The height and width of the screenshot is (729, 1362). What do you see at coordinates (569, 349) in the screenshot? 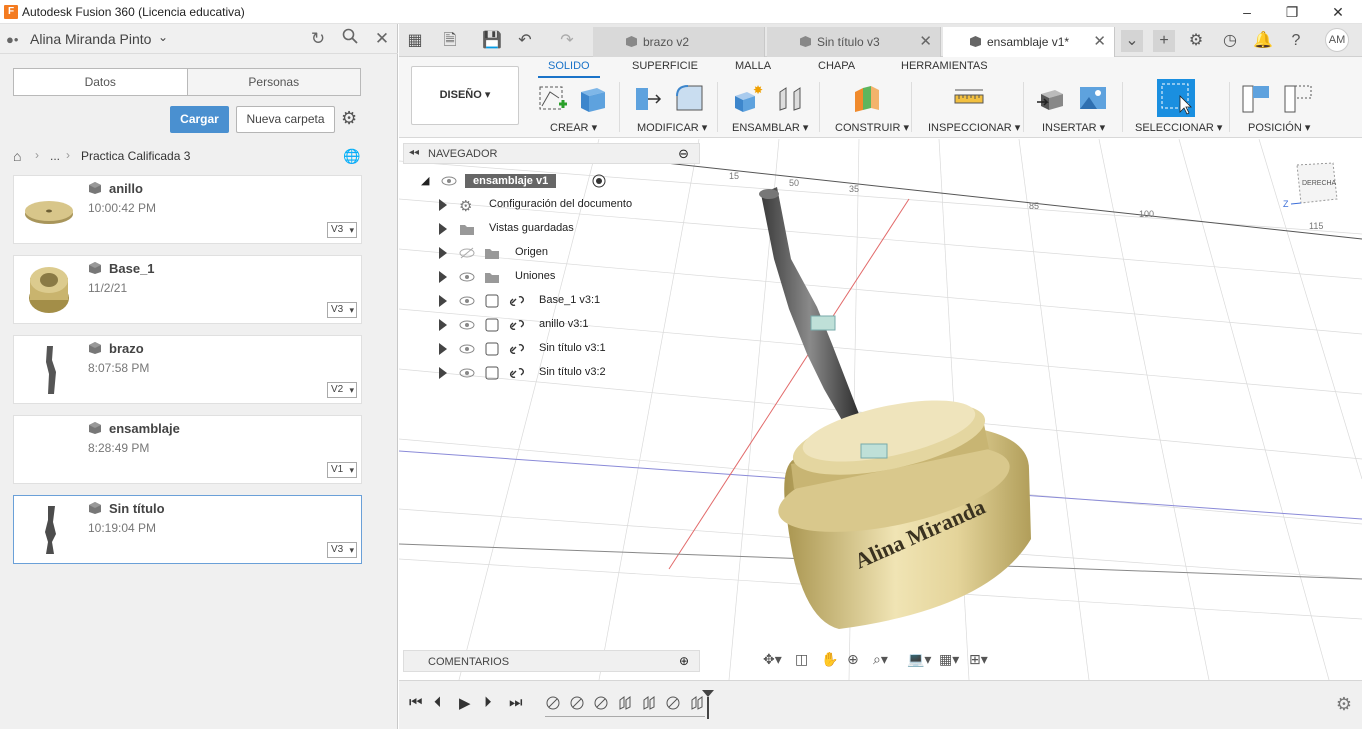
I see `tree-item-sin-titulo-1: Sin título v3:1` at bounding box center [569, 349].